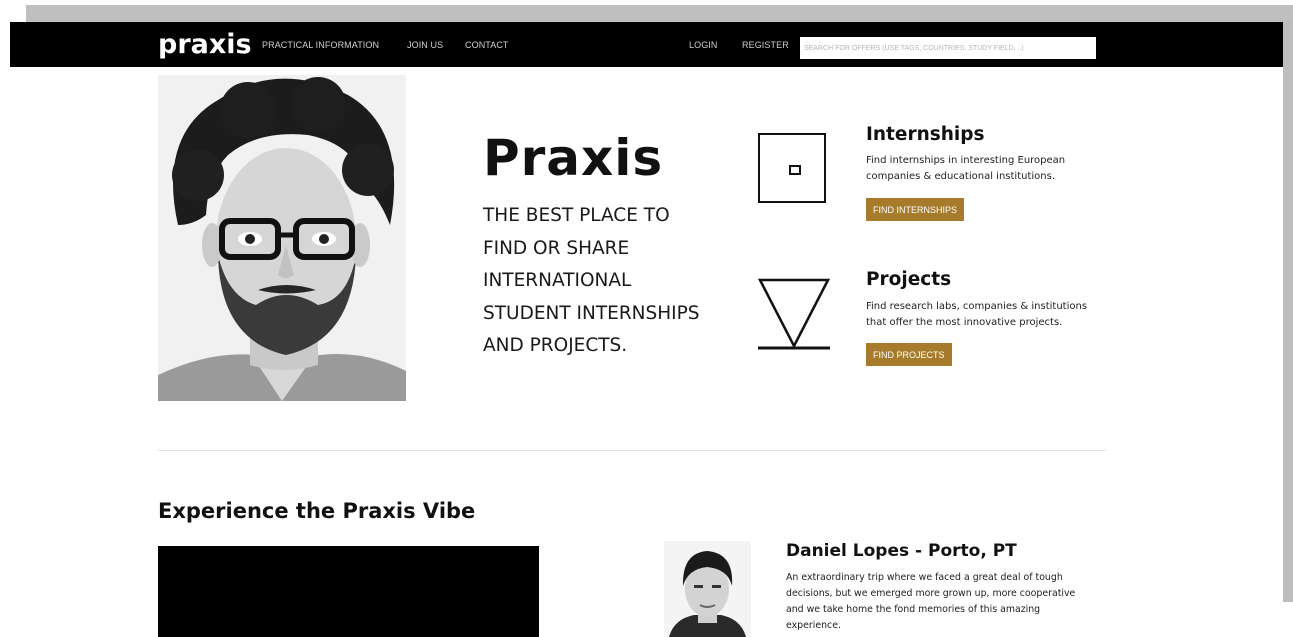  I want to click on nav-practical-information: PRACTICAL INFORMATION, so click(320, 45).